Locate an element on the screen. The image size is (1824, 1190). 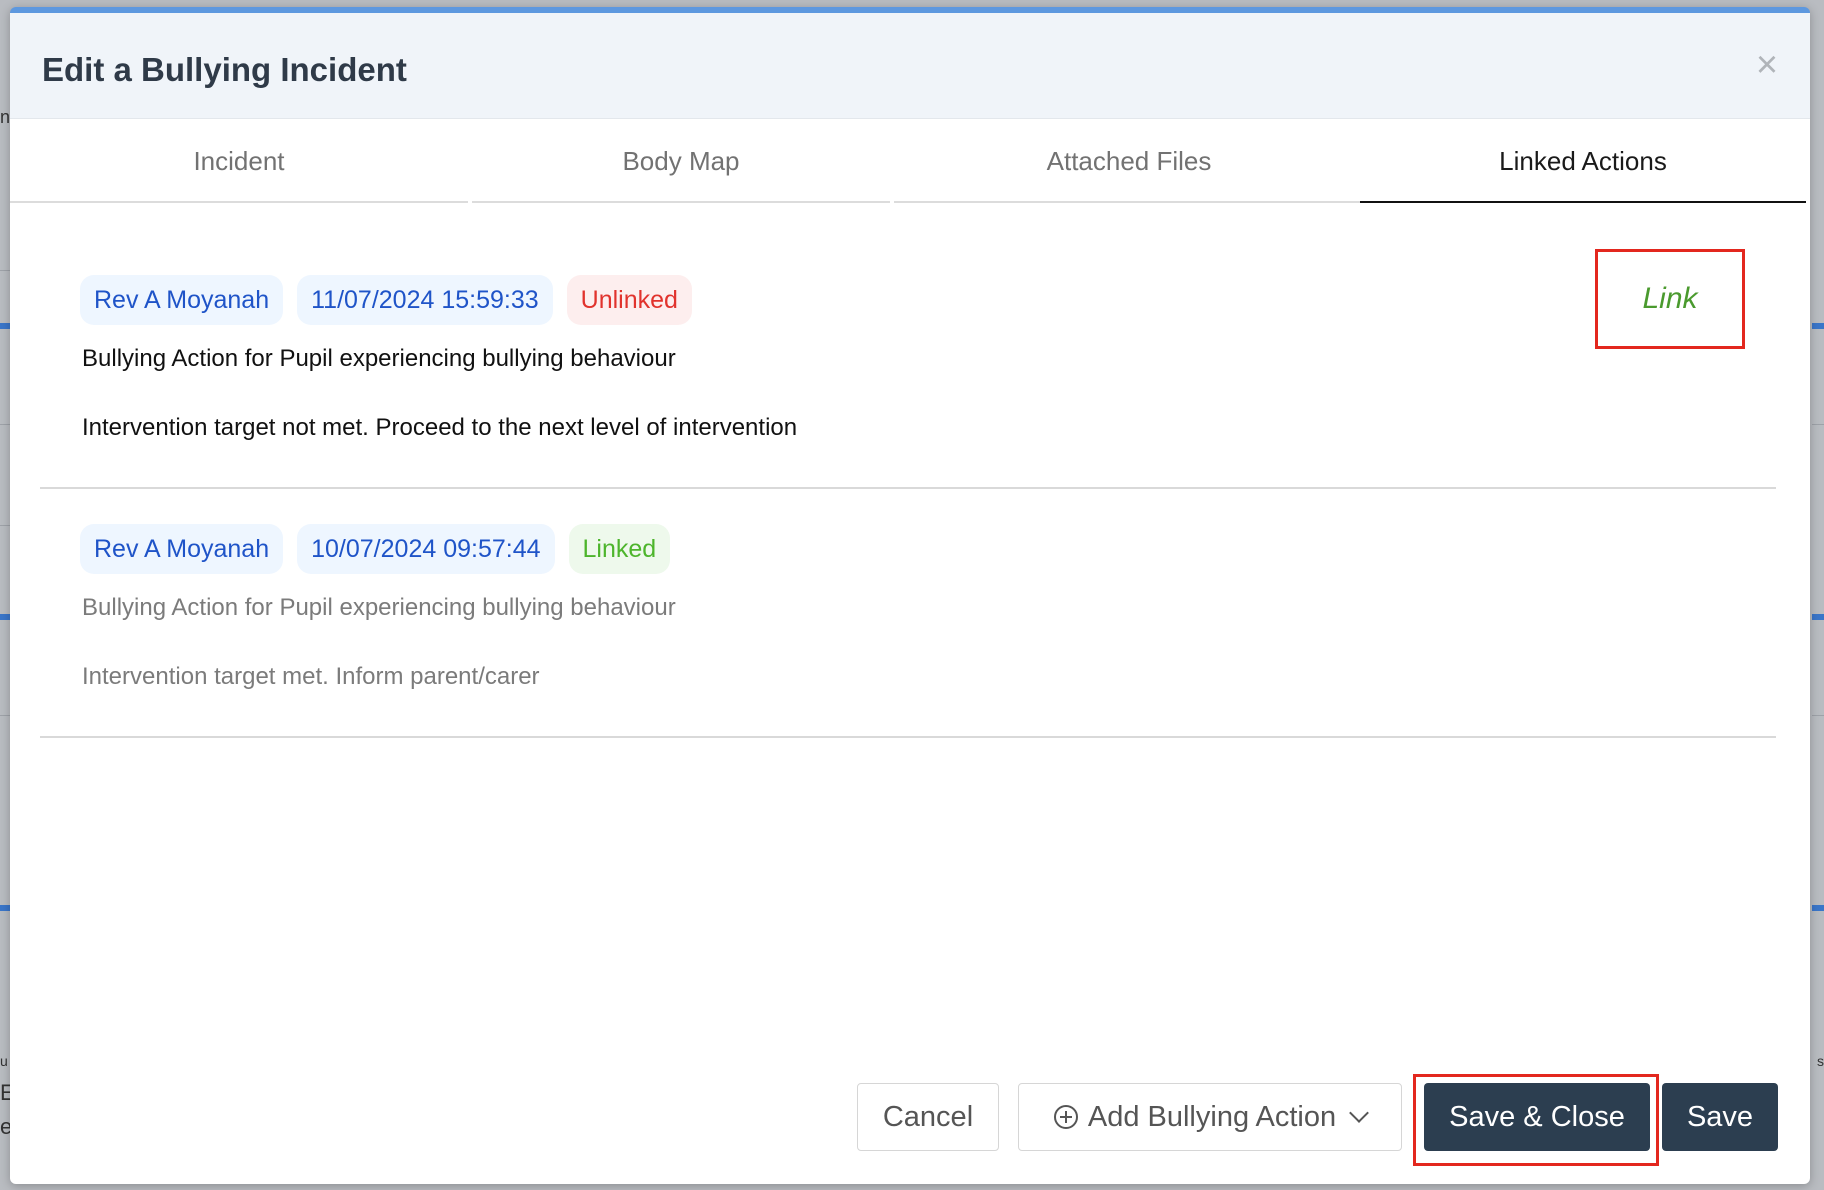
timestamp-chip: 11/07/2024 15:59:33 is located at coordinates (425, 300).